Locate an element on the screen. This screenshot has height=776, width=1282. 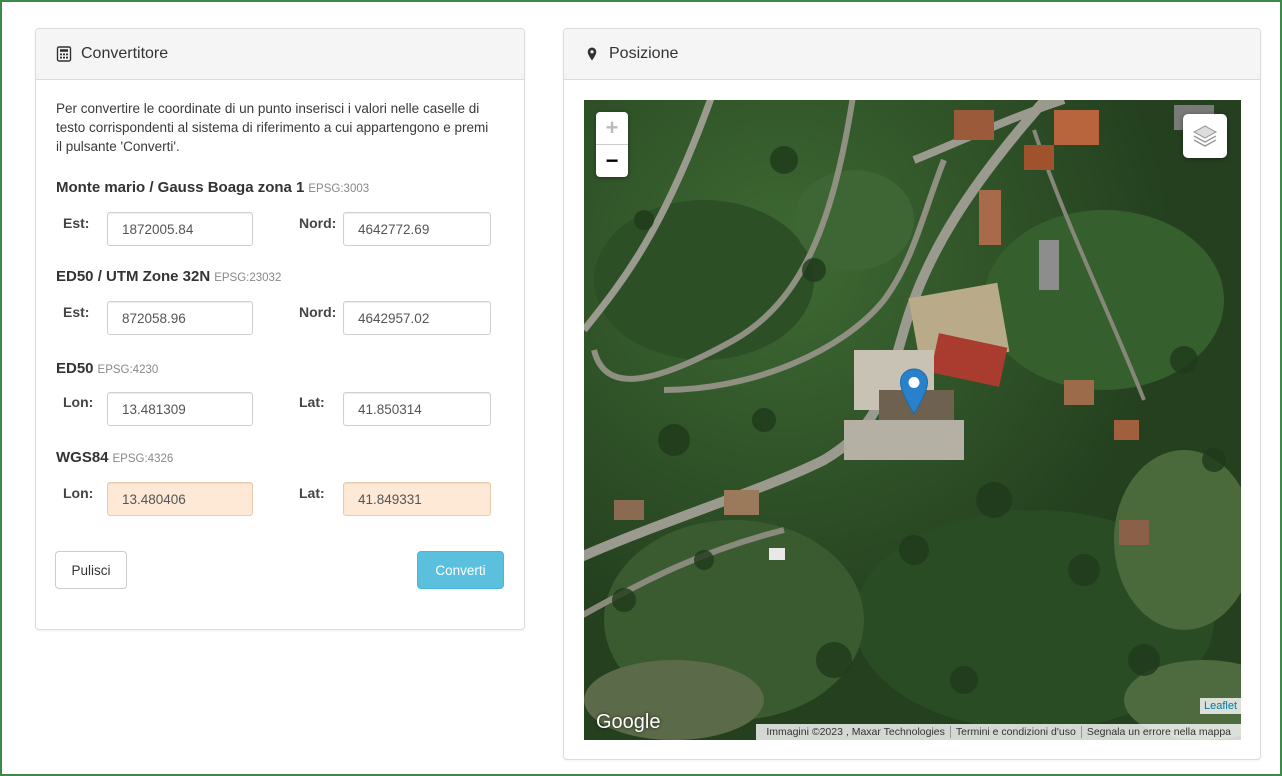
gauss-boaga-nord-input is located at coordinates (417, 229).